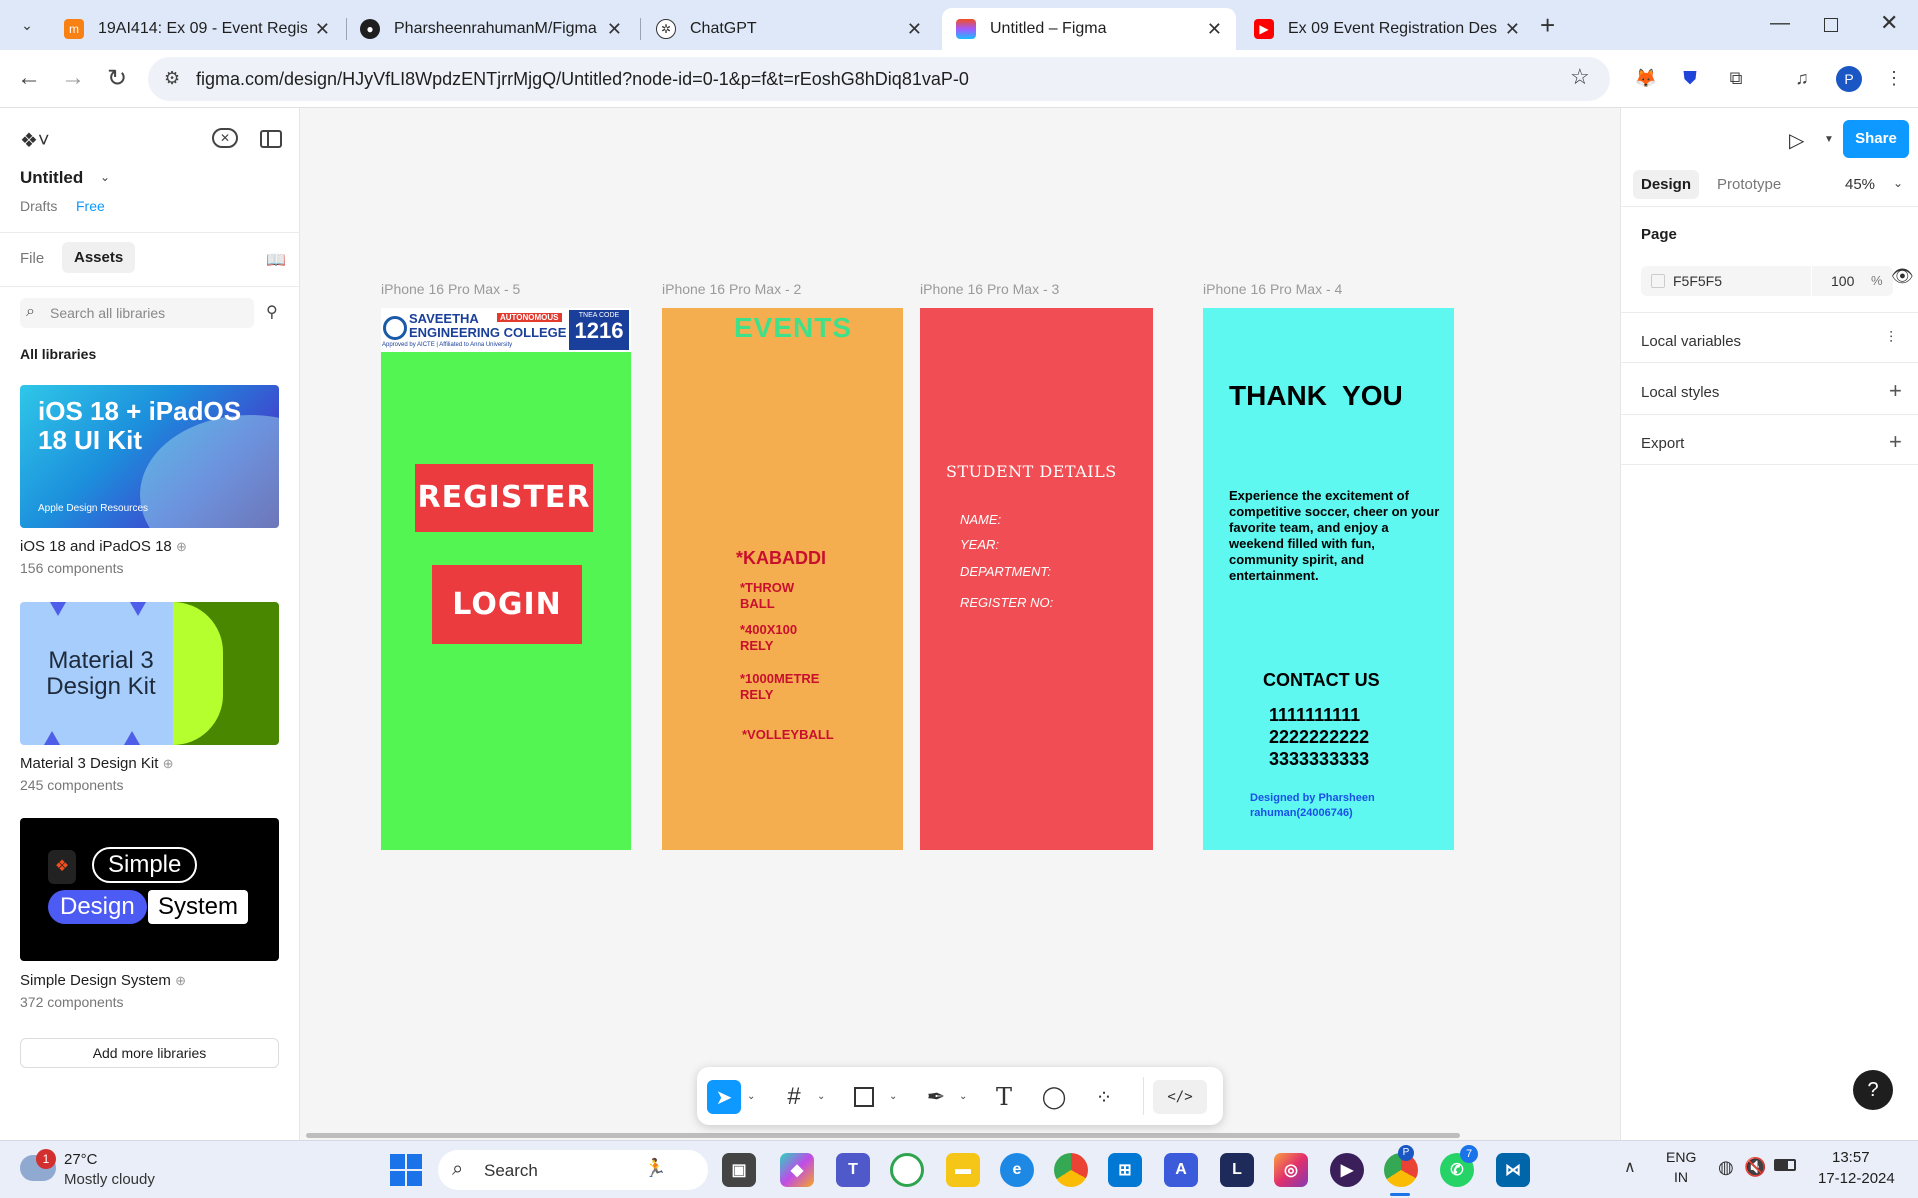  I want to click on comment-tool-icon: ◯, so click(1054, 1097).